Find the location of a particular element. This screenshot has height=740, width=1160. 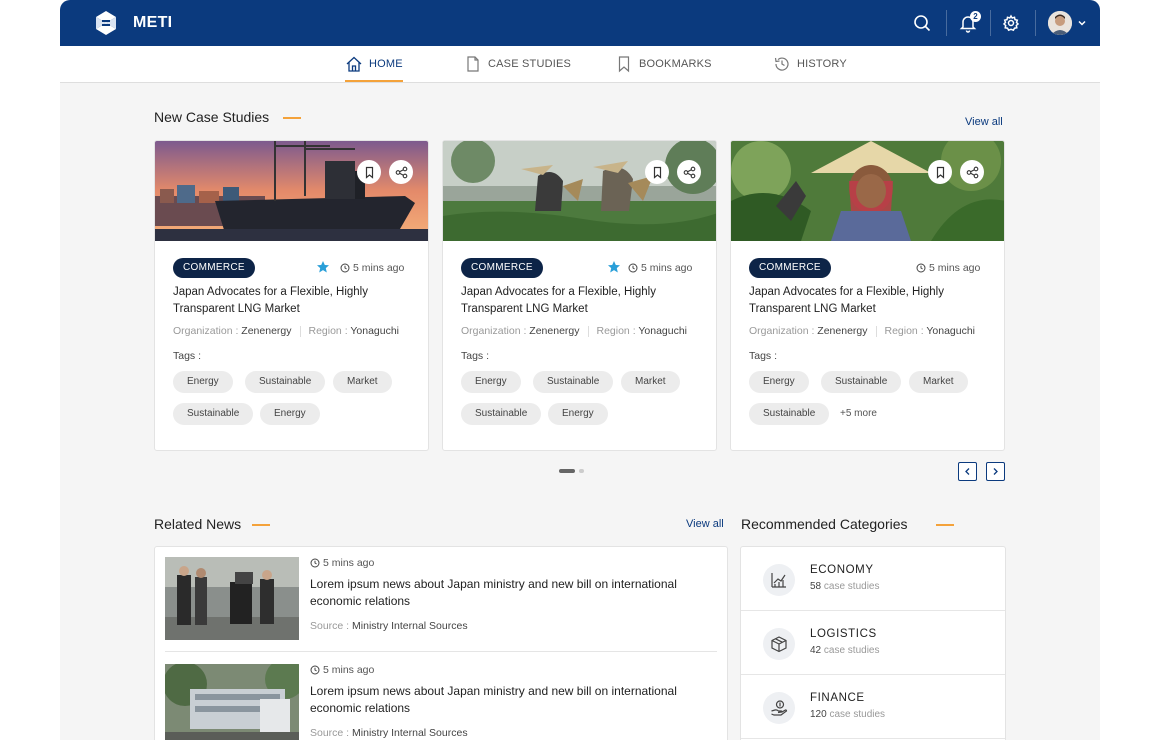

count-value: 120 is located at coordinates (818, 714).